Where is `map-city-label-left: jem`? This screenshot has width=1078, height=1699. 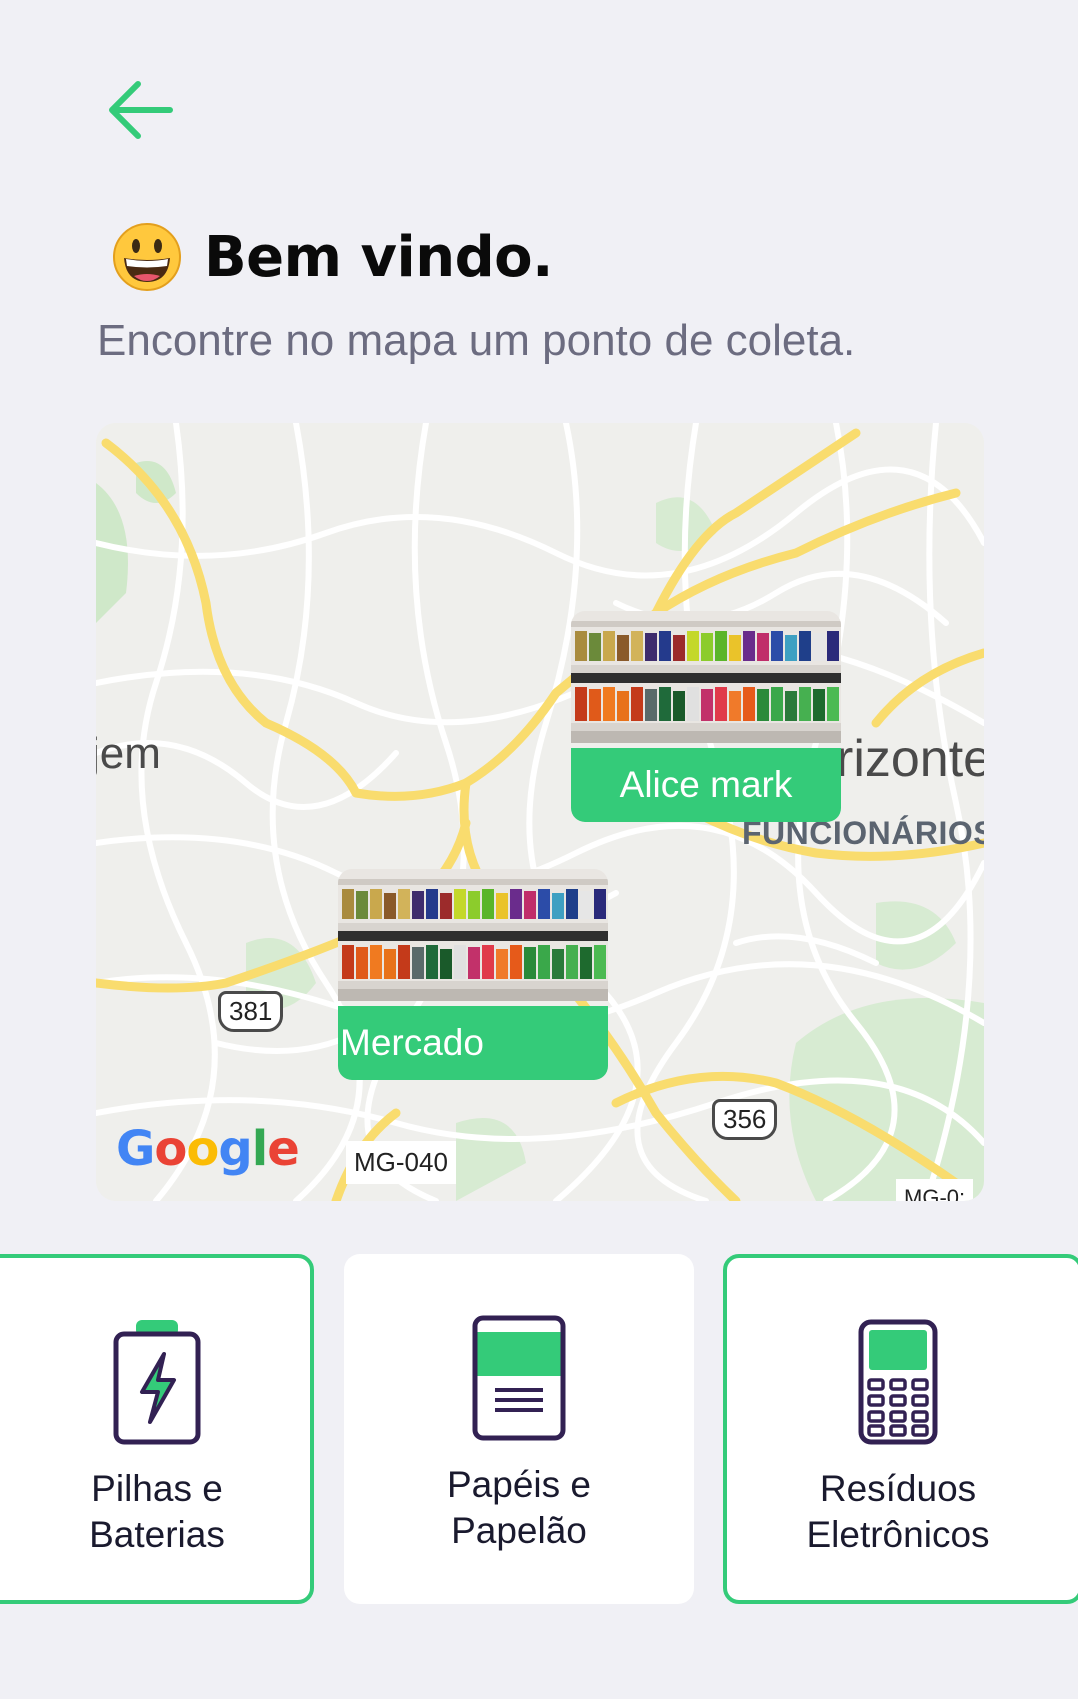
map-city-label-left: jem is located at coordinates (128, 753).